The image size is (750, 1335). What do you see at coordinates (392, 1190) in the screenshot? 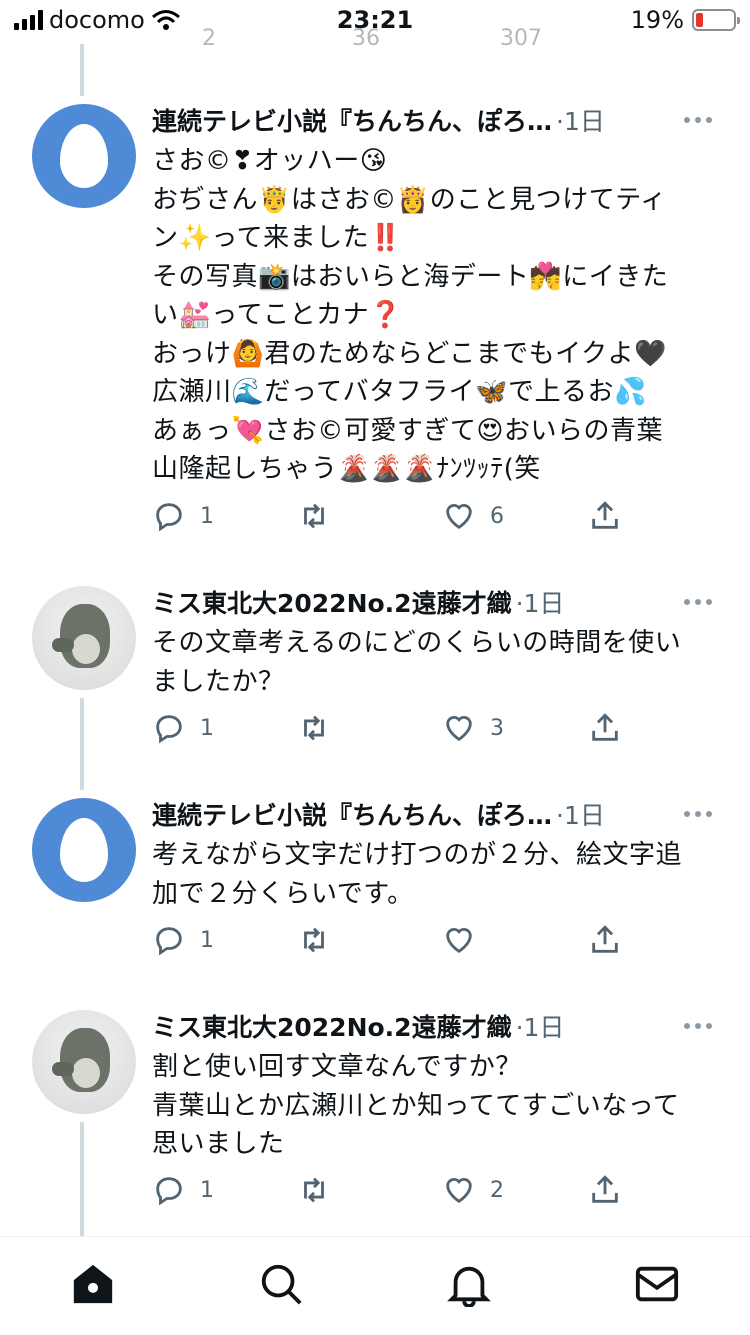
I see `tweet-actions: 1 2` at bounding box center [392, 1190].